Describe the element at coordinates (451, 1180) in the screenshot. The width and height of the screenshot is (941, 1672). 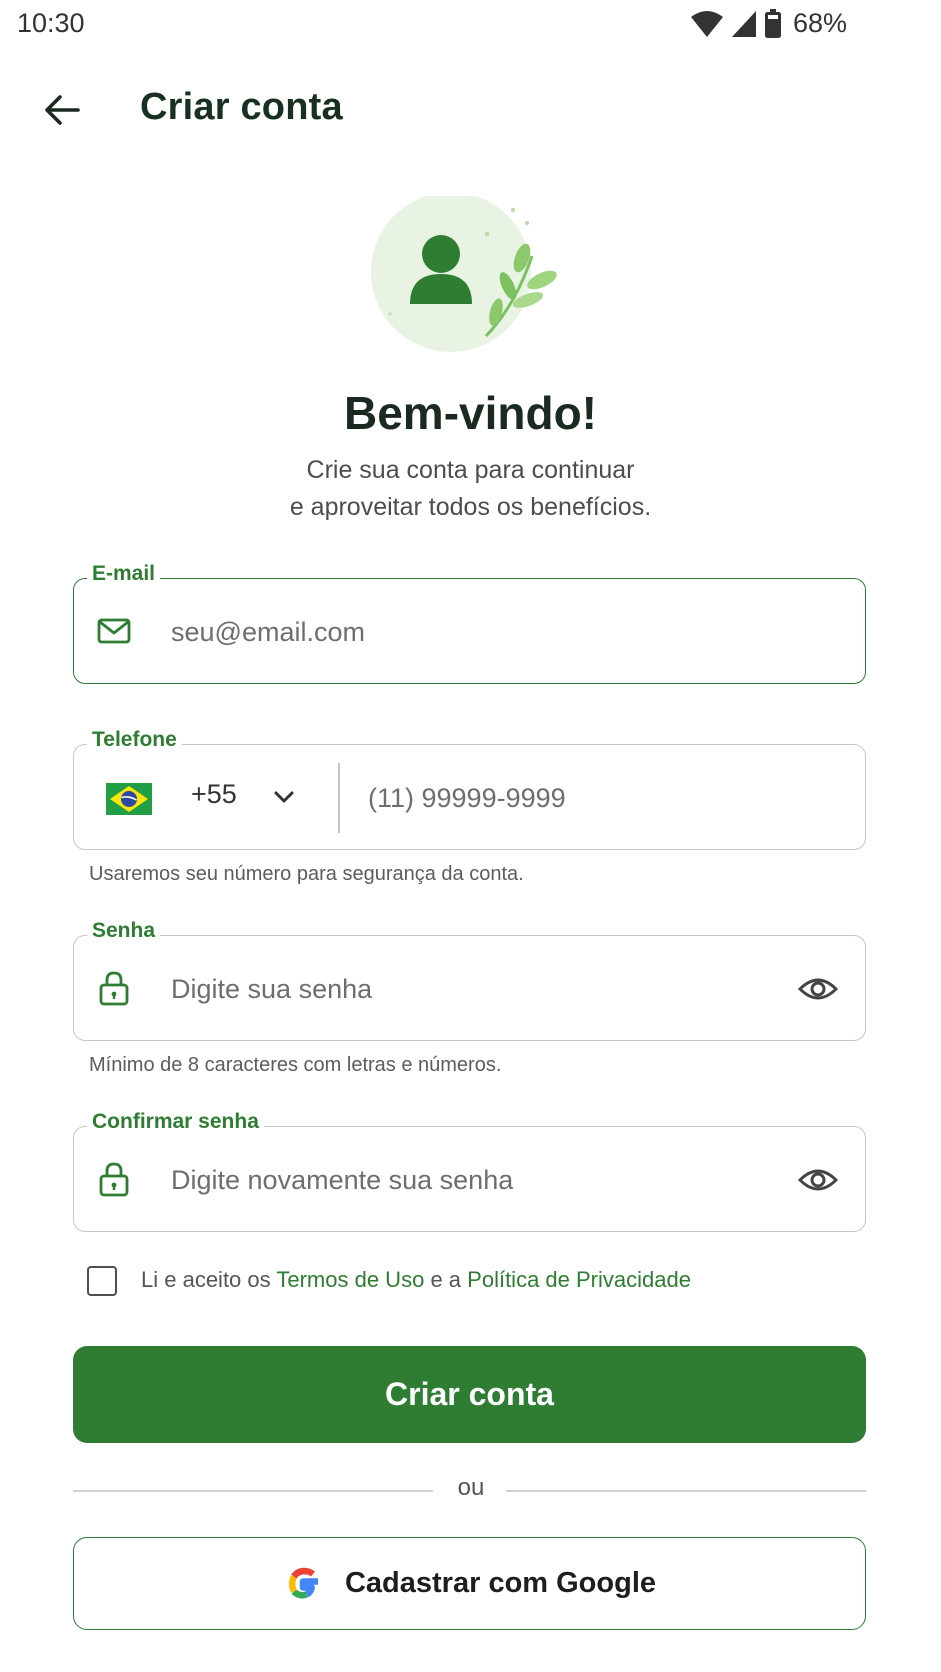
I see `confirm-password-input` at that location.